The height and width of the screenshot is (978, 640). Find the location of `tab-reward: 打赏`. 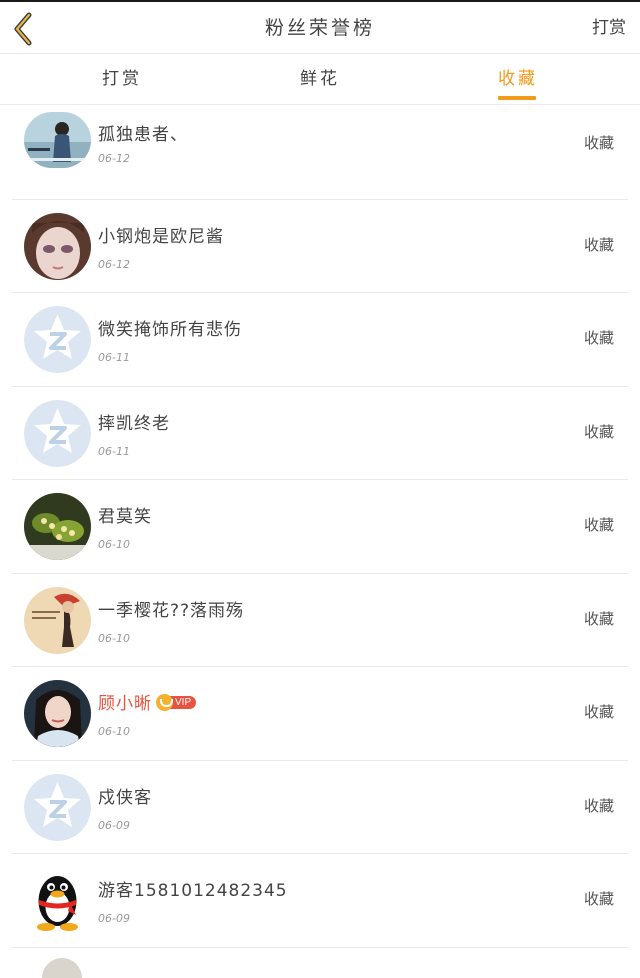

tab-reward: 打赏 is located at coordinates (122, 79).